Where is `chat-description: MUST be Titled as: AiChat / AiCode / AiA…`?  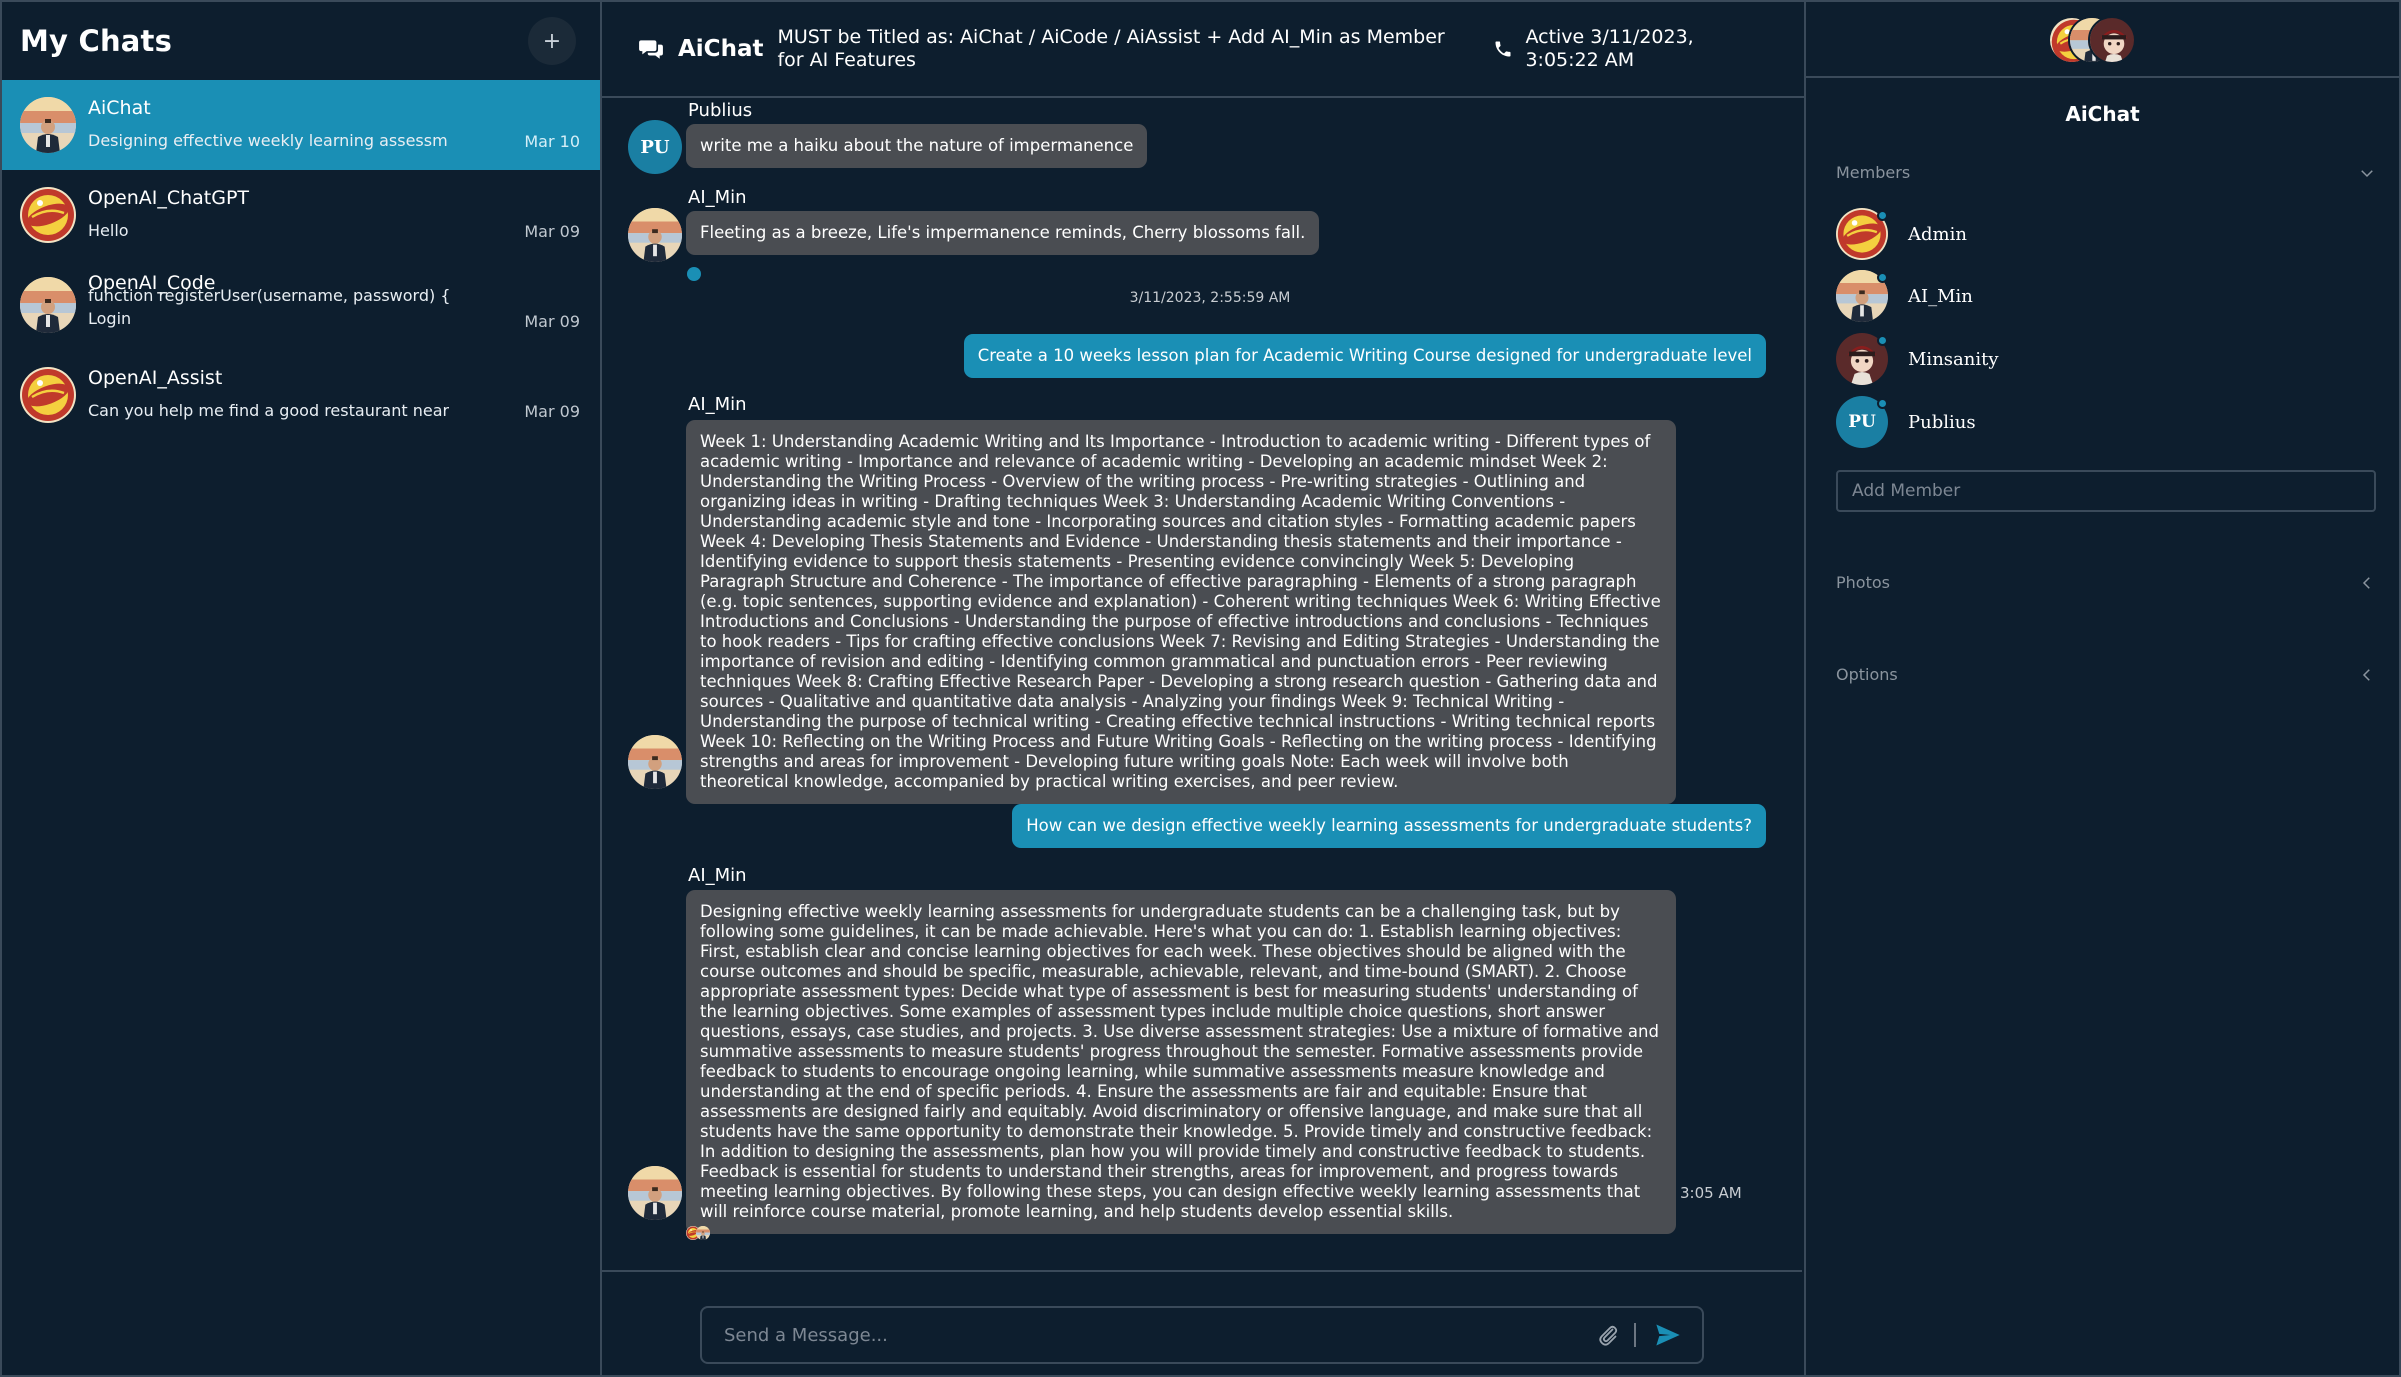 chat-description: MUST be Titled as: AiChat / AiCode / AiA… is located at coordinates (1111, 48).